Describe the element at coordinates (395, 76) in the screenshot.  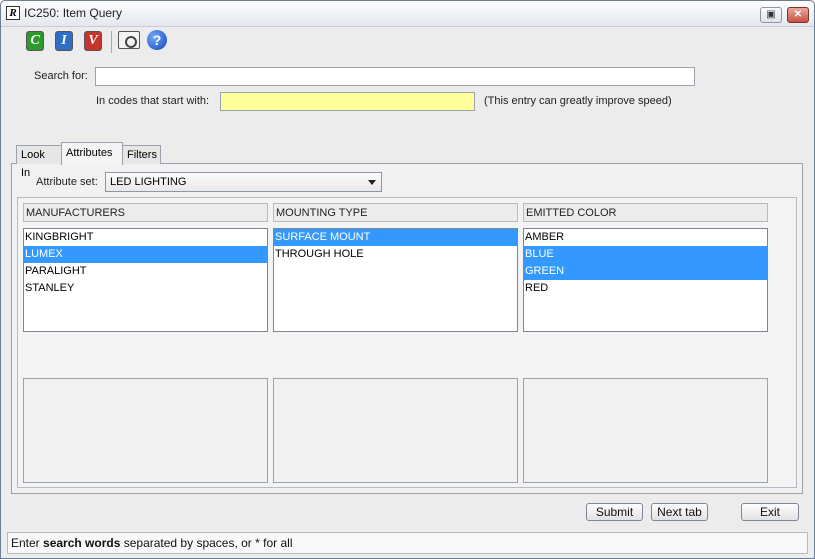
I see `search-input` at that location.